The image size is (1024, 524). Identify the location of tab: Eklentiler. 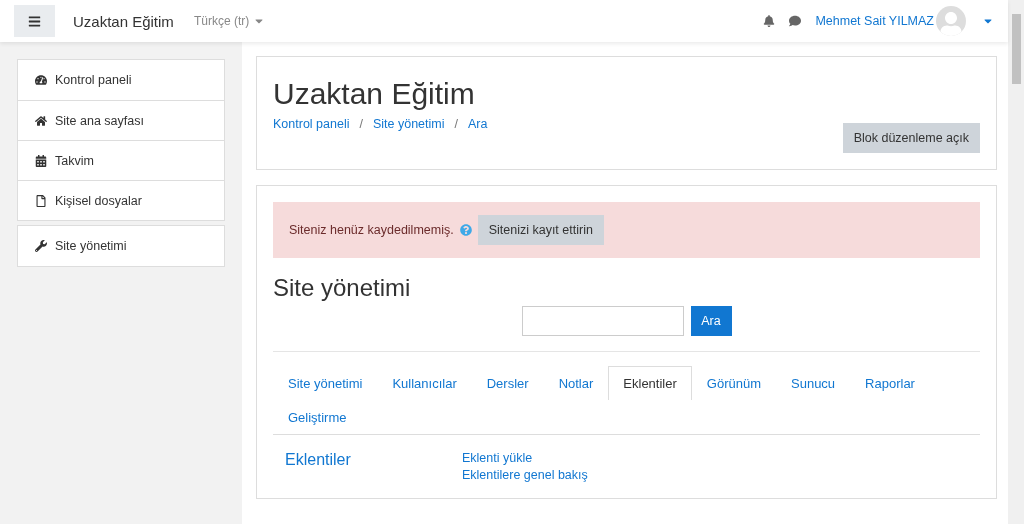
(650, 383).